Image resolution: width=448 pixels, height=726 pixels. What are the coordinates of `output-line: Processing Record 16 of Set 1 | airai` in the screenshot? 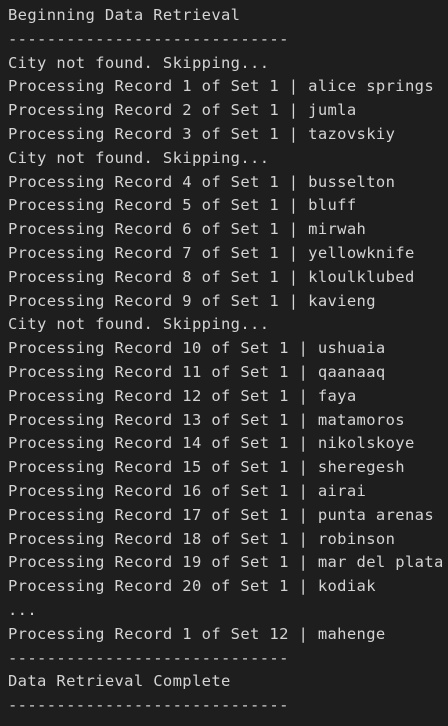 It's located at (187, 490).